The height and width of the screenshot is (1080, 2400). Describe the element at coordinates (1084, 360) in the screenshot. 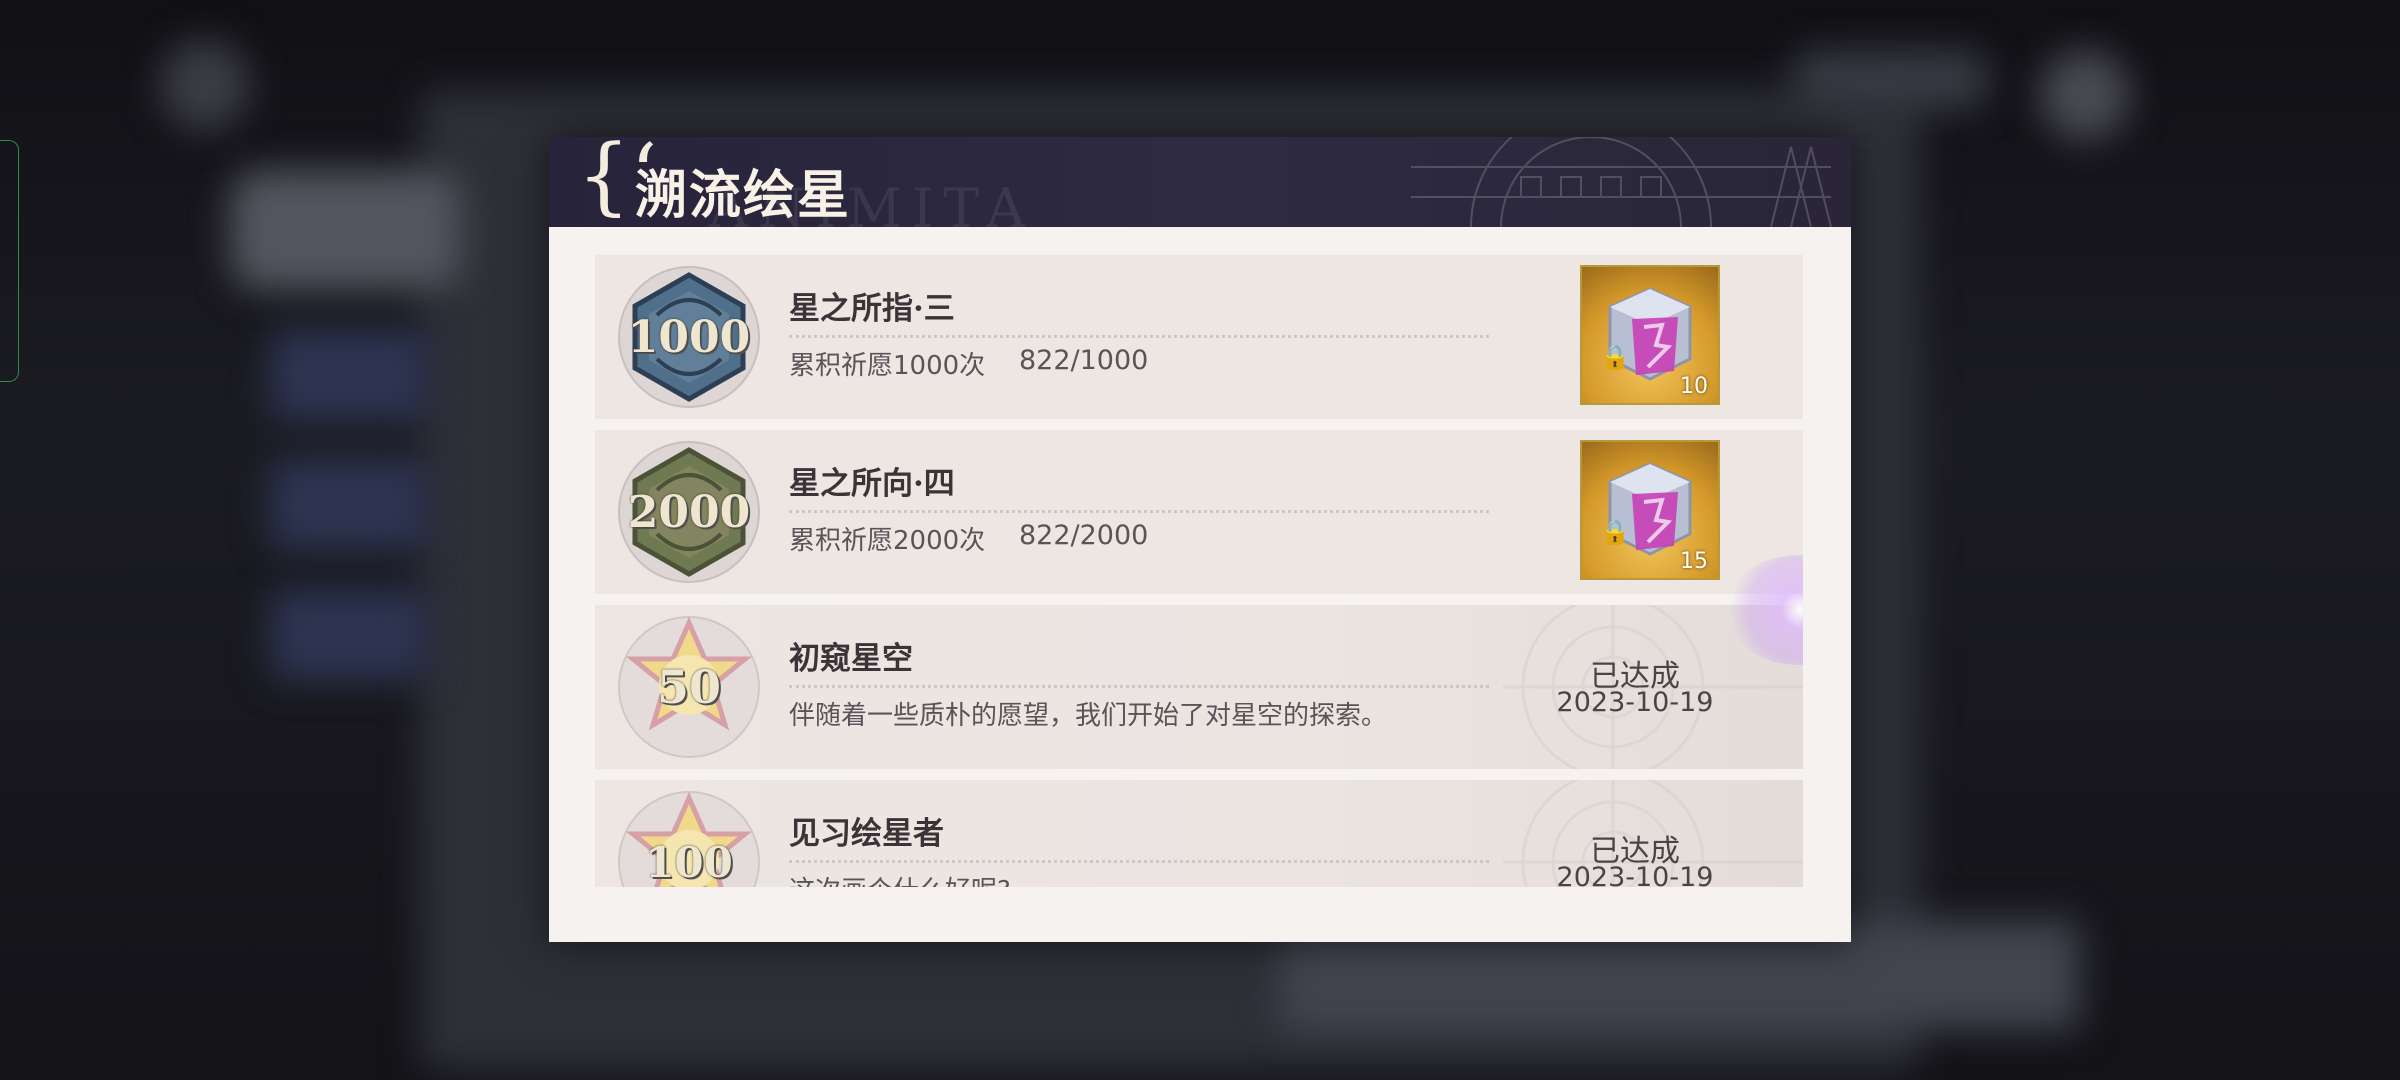

I see `achievement-progress: 822/1000` at that location.